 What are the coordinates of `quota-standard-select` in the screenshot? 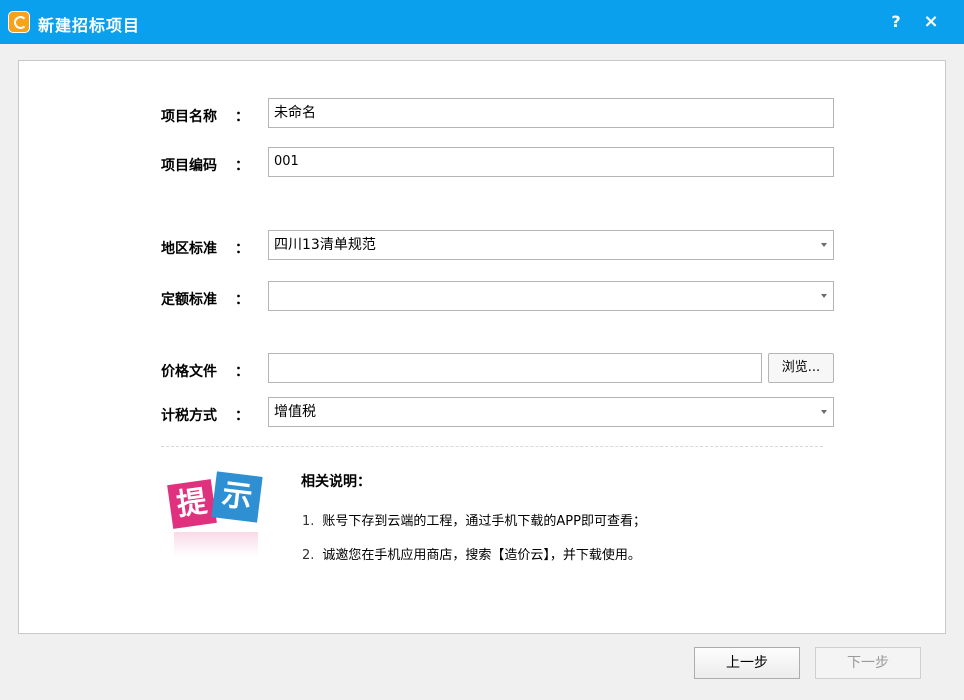 It's located at (551, 296).